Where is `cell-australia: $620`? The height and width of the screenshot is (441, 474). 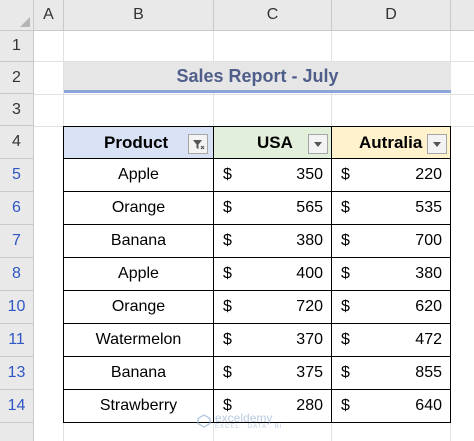 cell-australia: $620 is located at coordinates (391, 307).